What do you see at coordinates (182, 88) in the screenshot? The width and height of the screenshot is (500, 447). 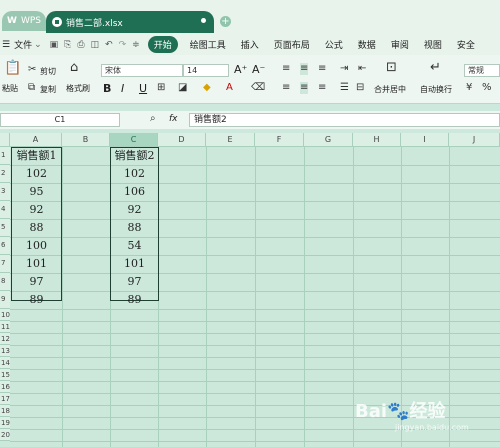 I see `fill-color-icon: ◪` at bounding box center [182, 88].